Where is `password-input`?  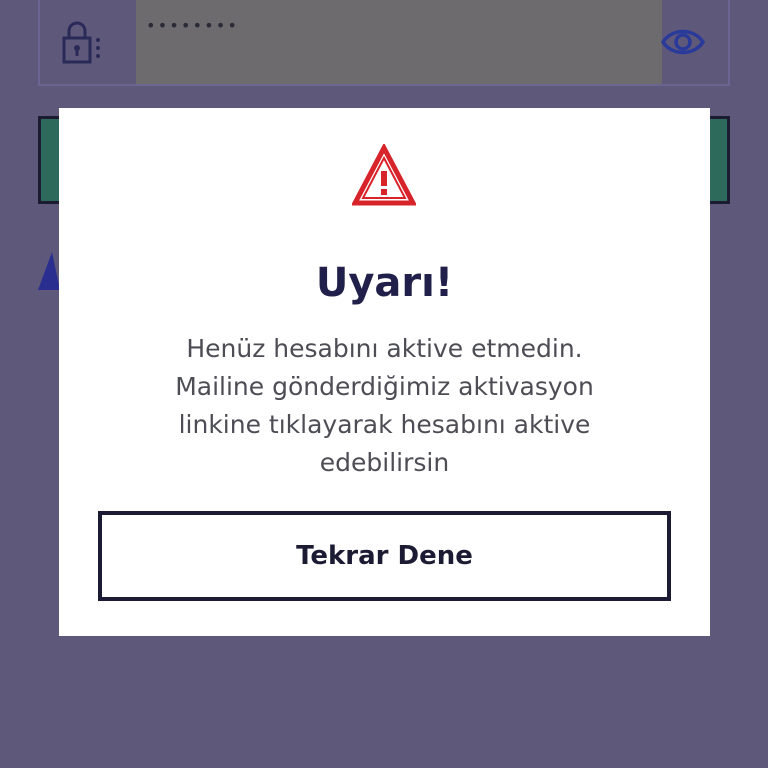 password-input is located at coordinates (399, 42).